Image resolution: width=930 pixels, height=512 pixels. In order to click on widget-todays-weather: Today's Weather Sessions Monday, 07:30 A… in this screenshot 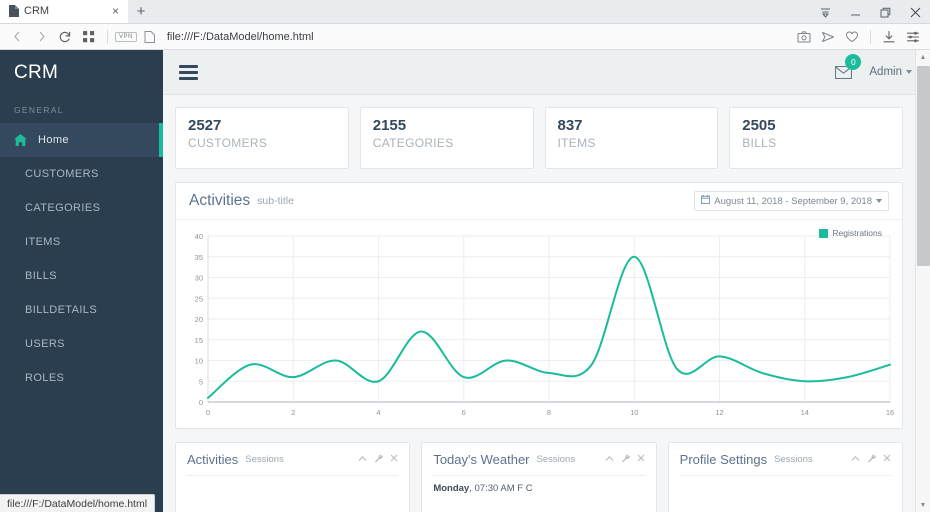, I will do `click(539, 477)`.